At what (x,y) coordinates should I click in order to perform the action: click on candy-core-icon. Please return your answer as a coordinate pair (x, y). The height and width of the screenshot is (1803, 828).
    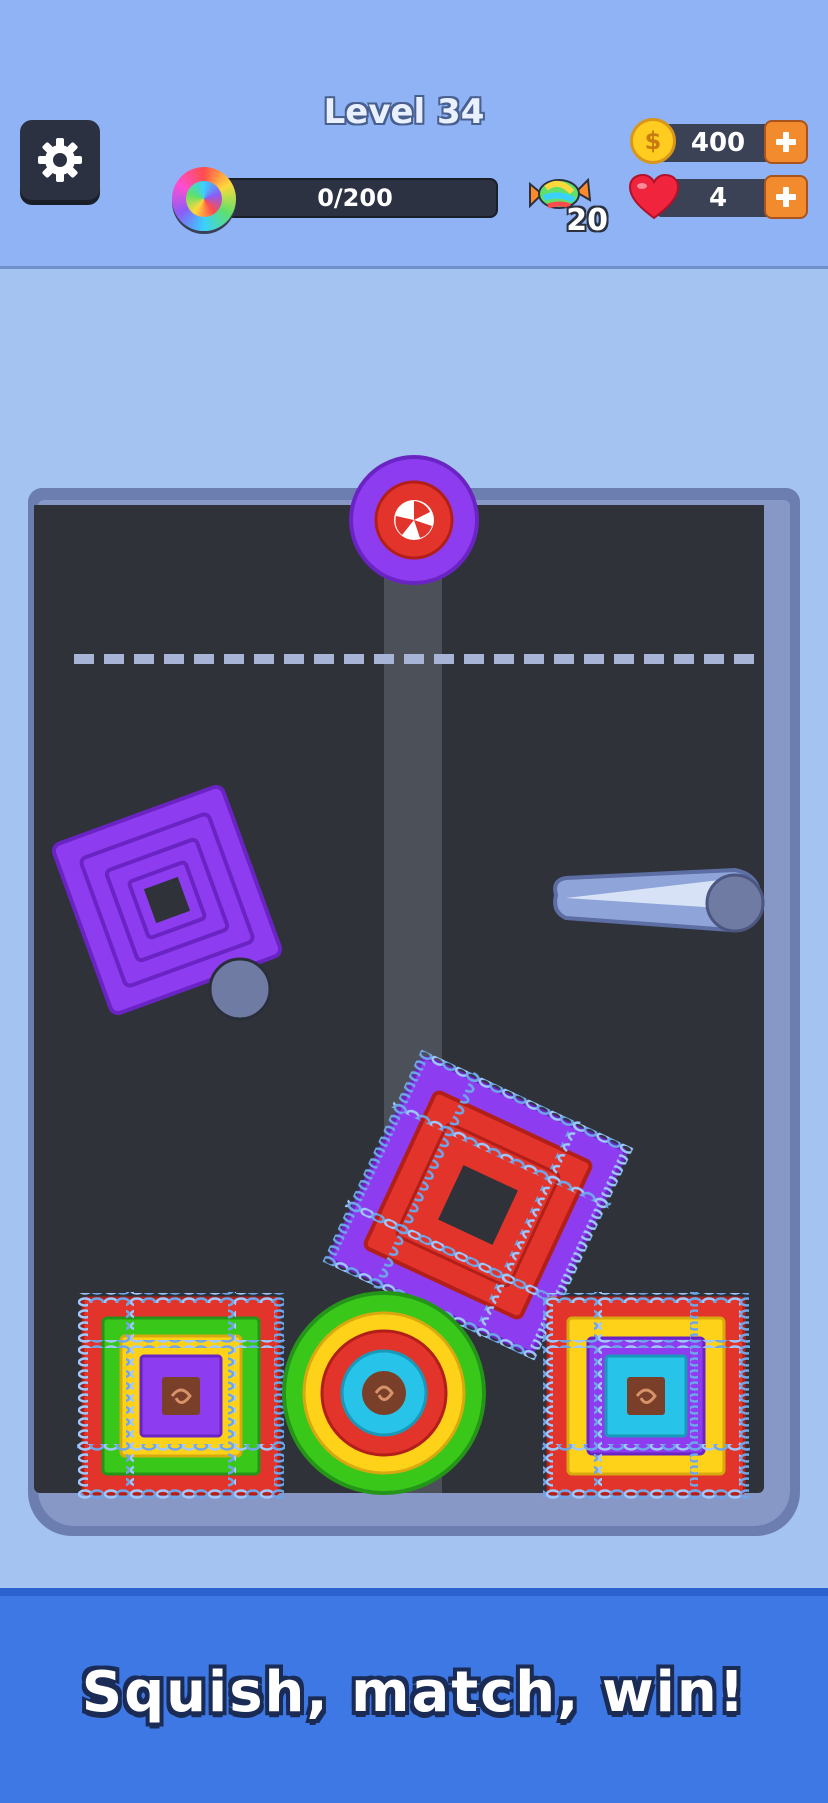
    Looking at the image, I should click on (414, 520).